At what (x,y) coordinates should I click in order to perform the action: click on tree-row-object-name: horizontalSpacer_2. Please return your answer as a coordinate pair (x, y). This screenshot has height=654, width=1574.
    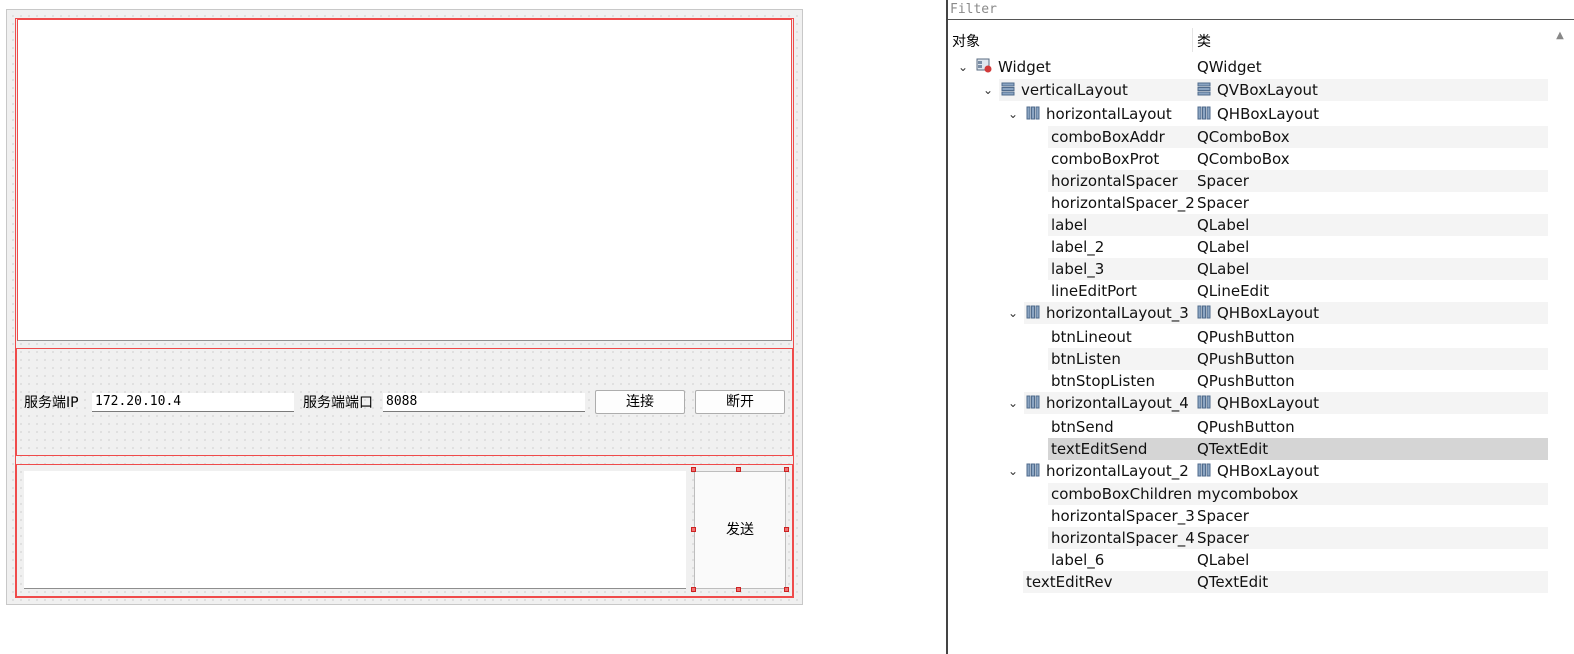
    Looking at the image, I should click on (1123, 203).